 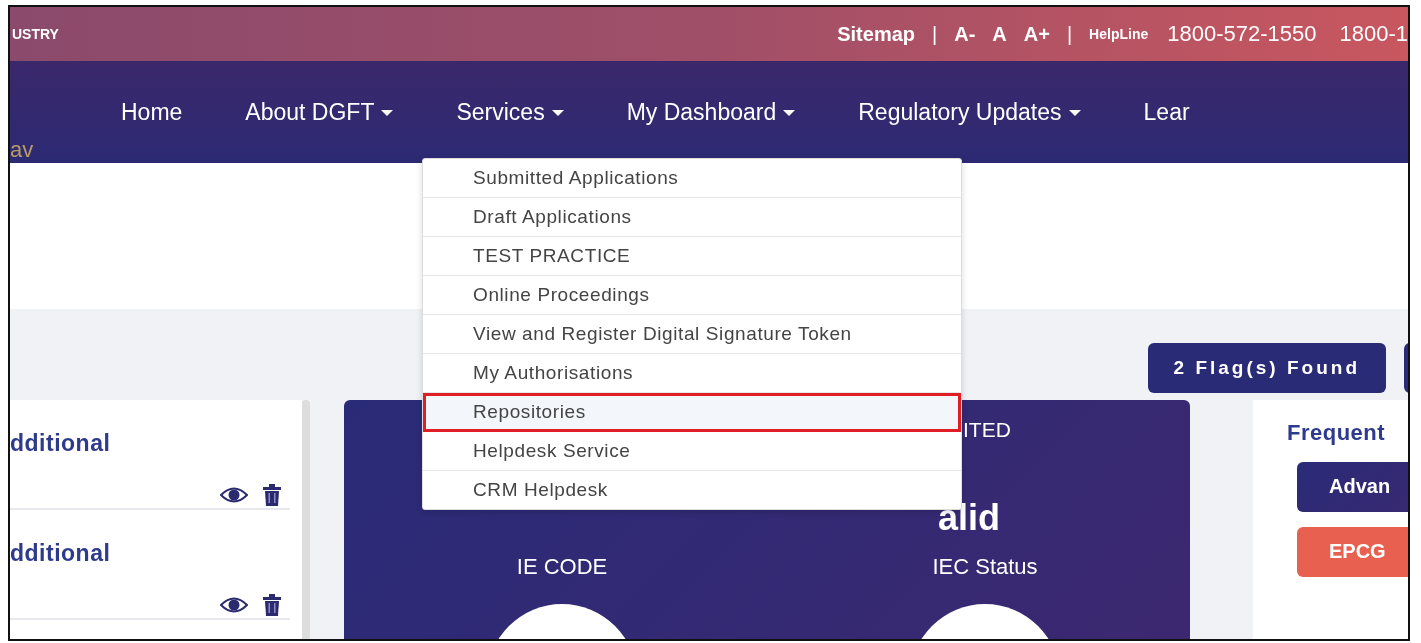 I want to click on helpline-label: HelpLine, so click(x=1119, y=34).